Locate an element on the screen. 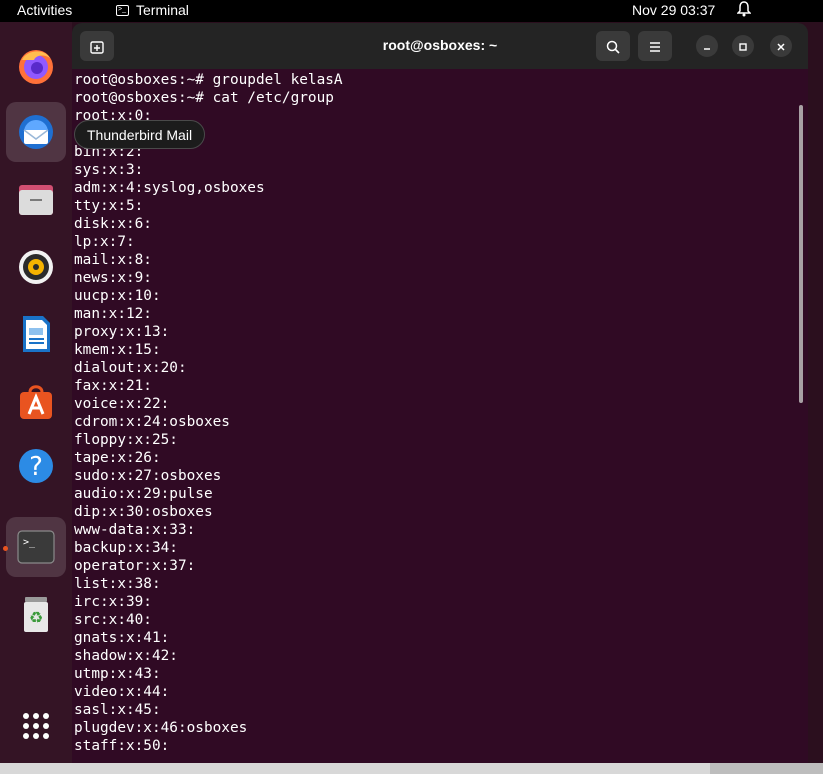 The width and height of the screenshot is (823, 774). activities-button: Activities is located at coordinates (44, 10).